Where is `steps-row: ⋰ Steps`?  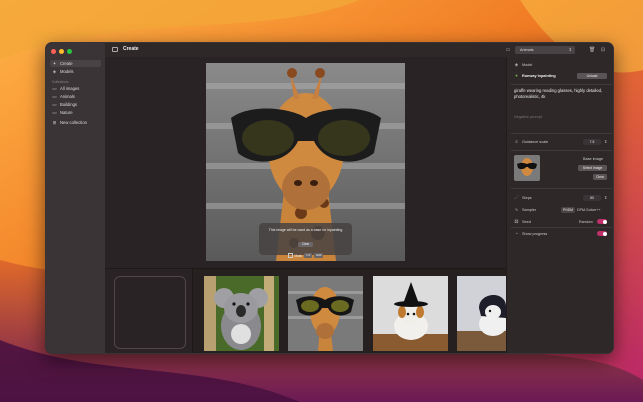 steps-row: ⋰ Steps is located at coordinates (523, 197).